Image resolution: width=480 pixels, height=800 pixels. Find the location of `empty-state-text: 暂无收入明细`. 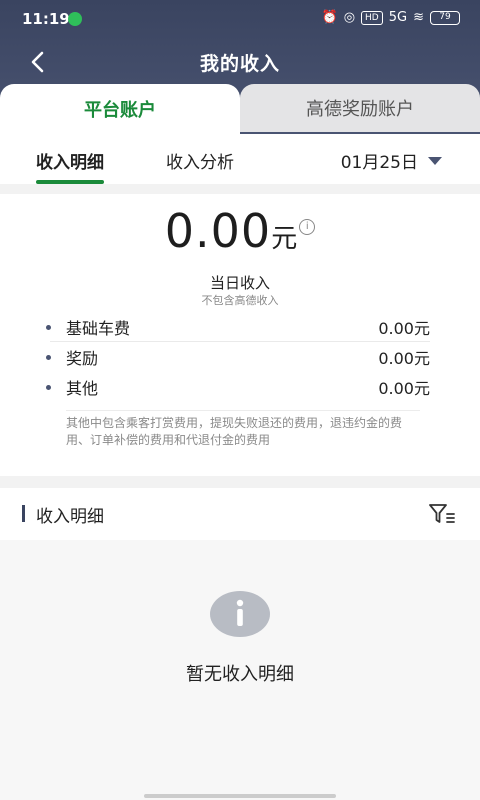

empty-state-text: 暂无收入明细 is located at coordinates (240, 674).